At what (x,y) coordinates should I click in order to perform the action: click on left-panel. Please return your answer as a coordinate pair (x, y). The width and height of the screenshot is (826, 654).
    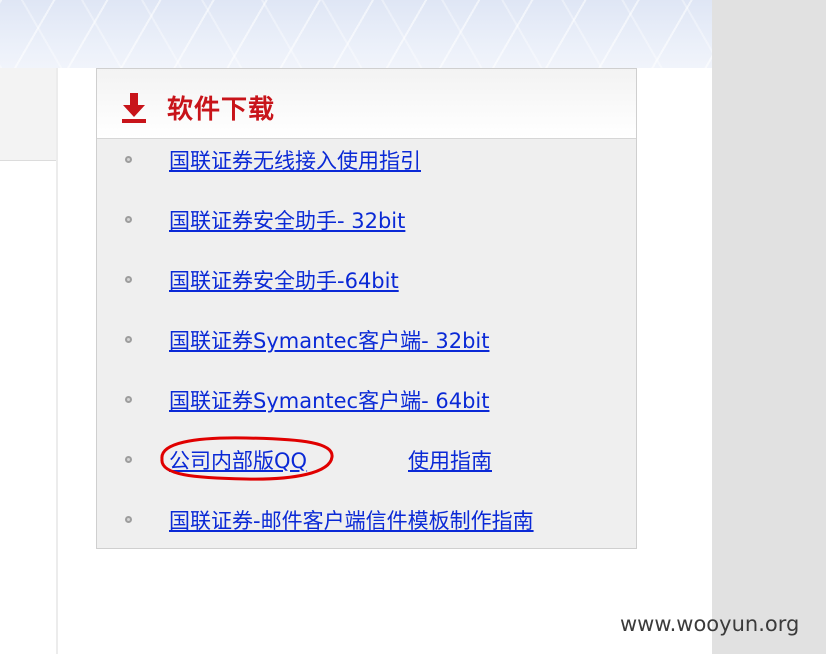
    Looking at the image, I should click on (28, 114).